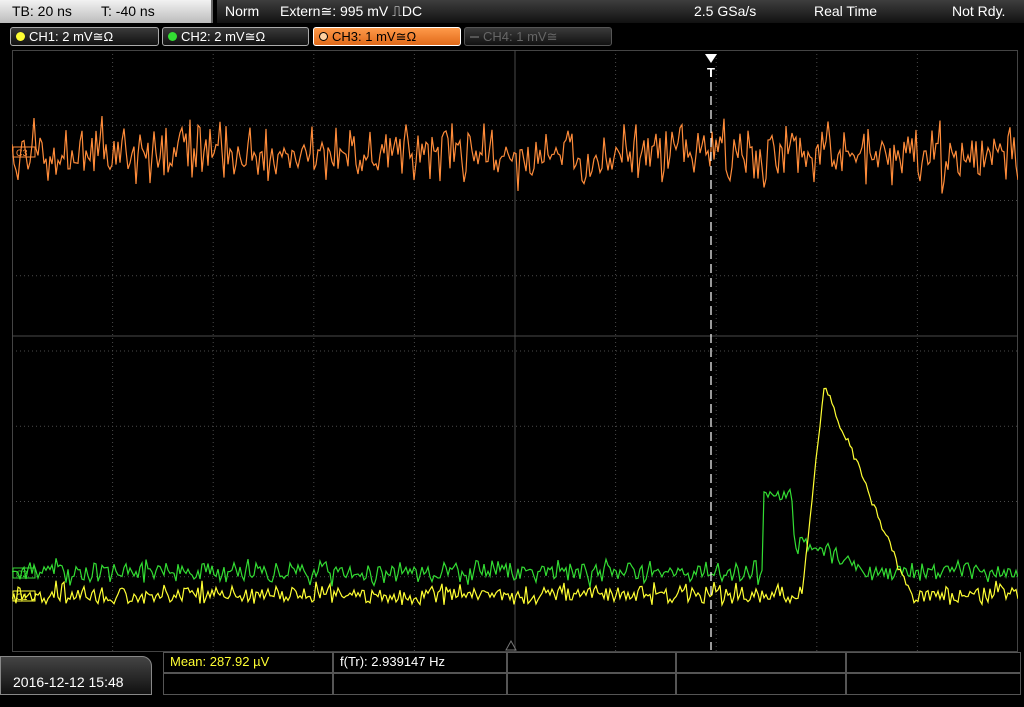 Image resolution: width=1024 pixels, height=707 pixels. Describe the element at coordinates (725, 11) in the screenshot. I see `sample-rate-label: 2.5 GSa/s` at that location.